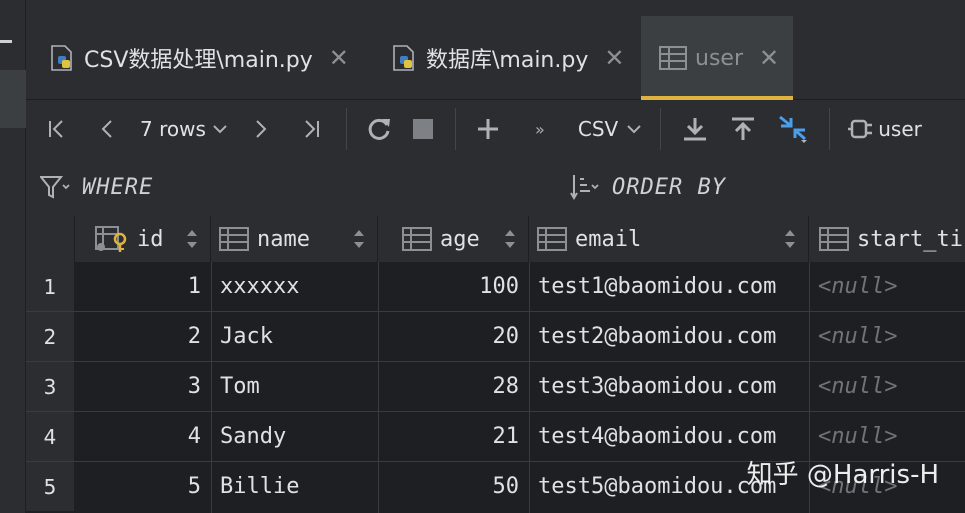  I want to click on cell-id: 1, so click(143, 286).